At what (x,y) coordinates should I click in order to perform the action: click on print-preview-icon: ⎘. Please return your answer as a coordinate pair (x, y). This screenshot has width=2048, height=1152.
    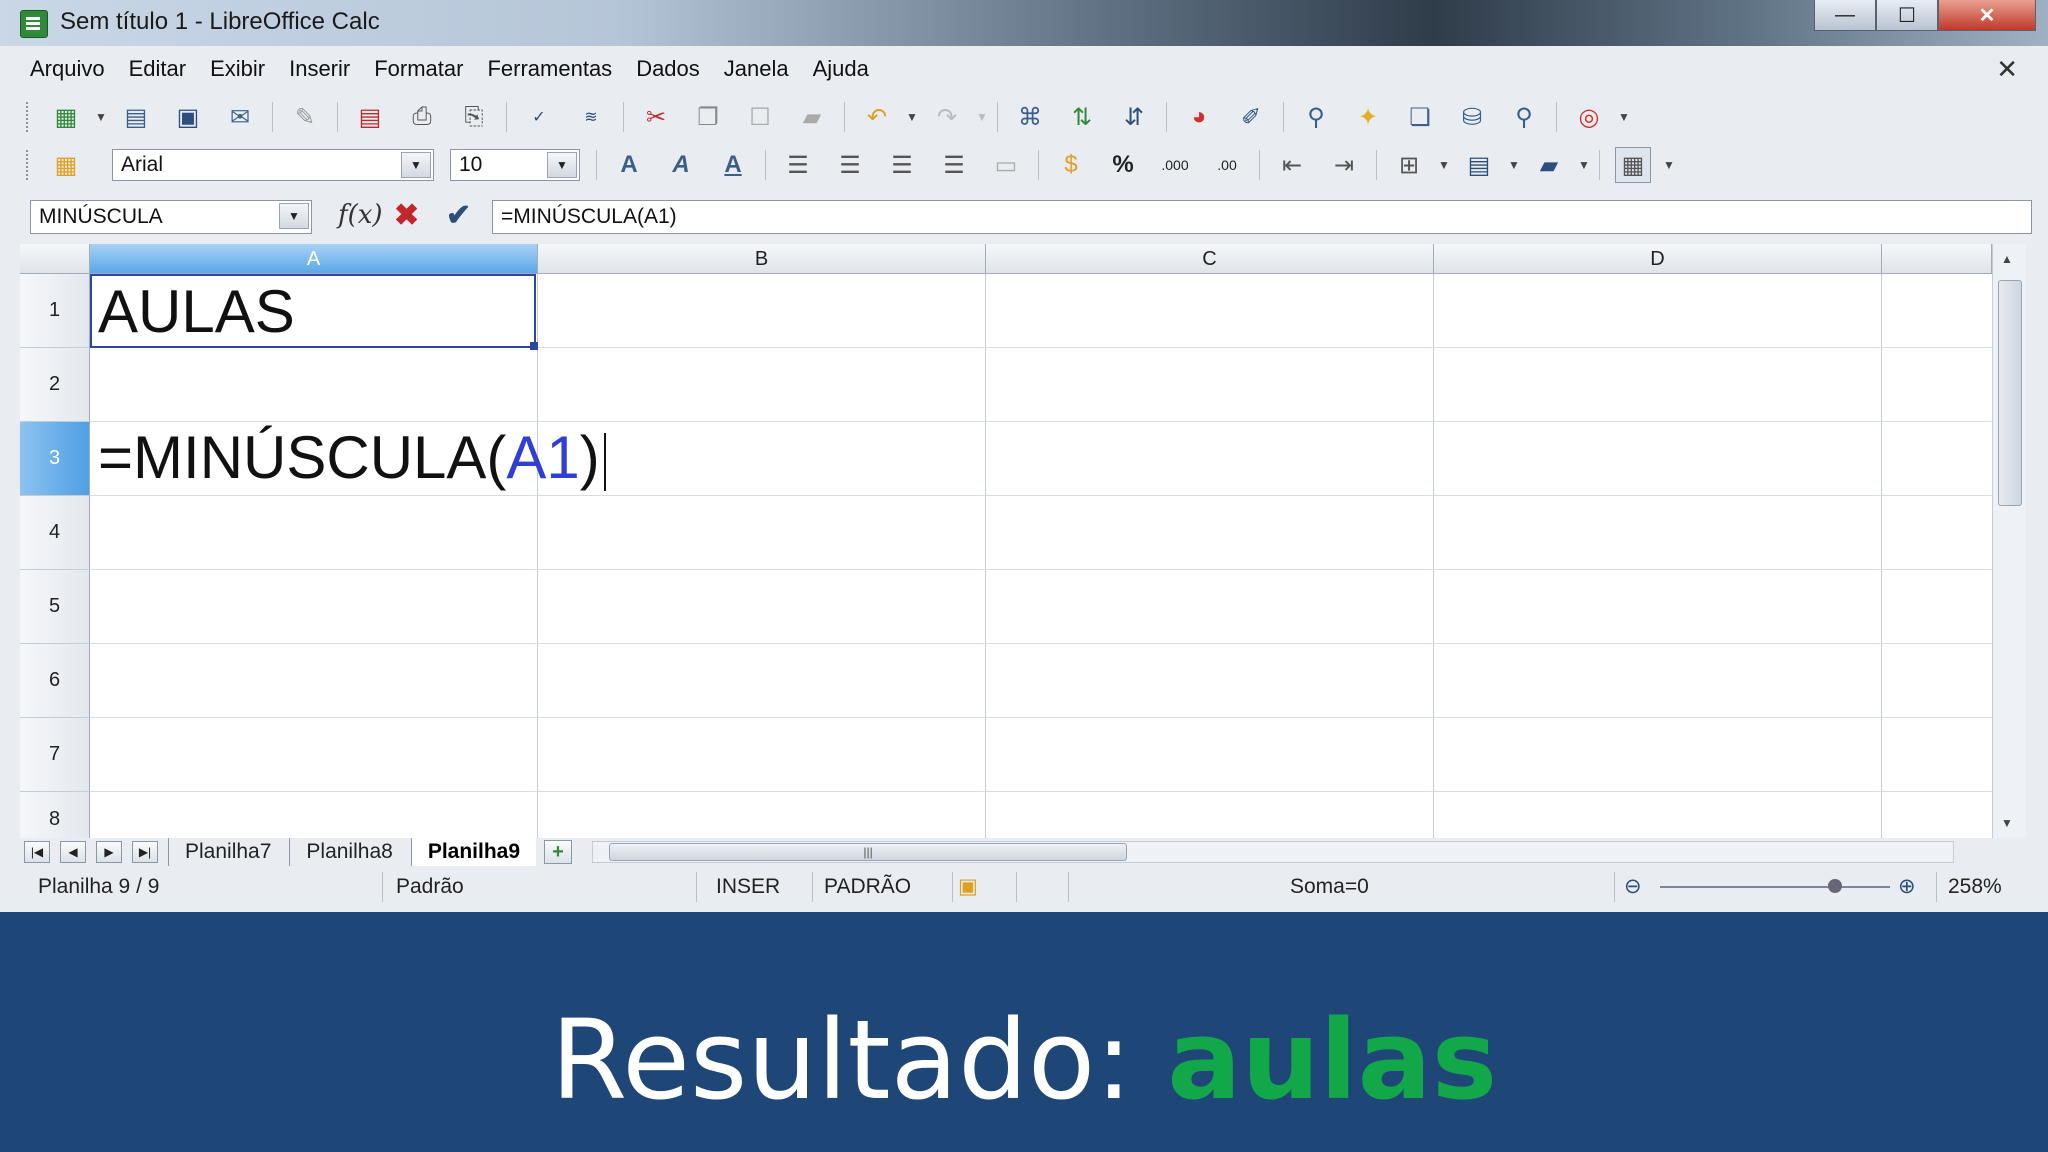
    Looking at the image, I should click on (474, 117).